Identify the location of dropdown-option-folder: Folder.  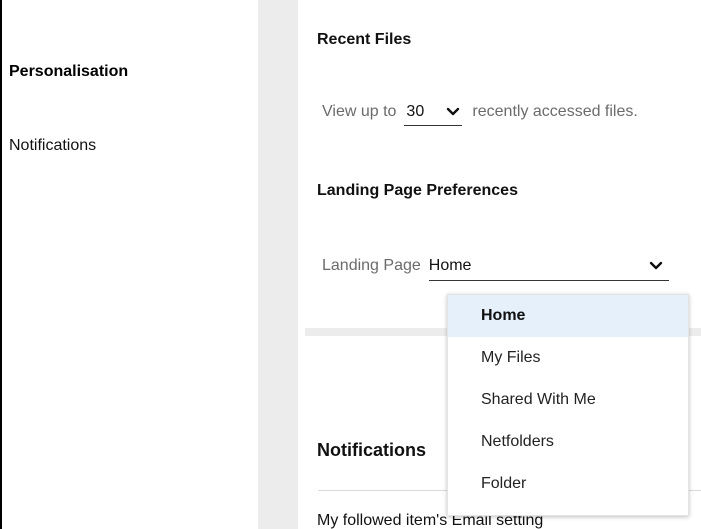
(568, 484).